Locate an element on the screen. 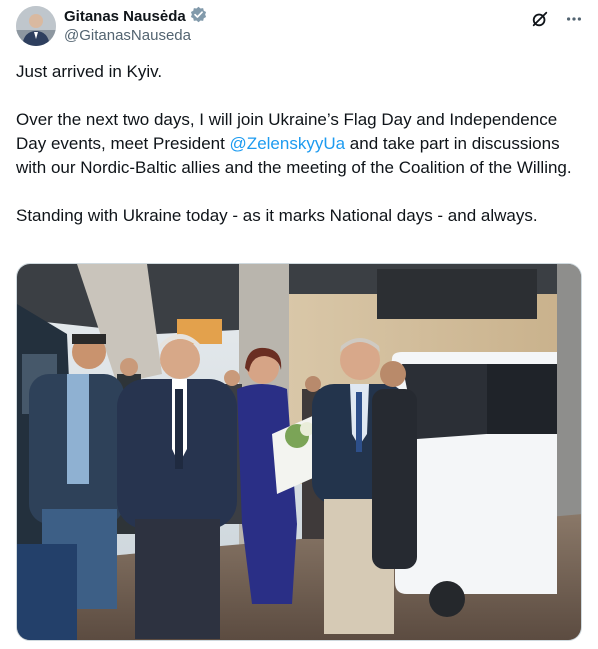 This screenshot has height=649, width=598. avatar is located at coordinates (36, 26).